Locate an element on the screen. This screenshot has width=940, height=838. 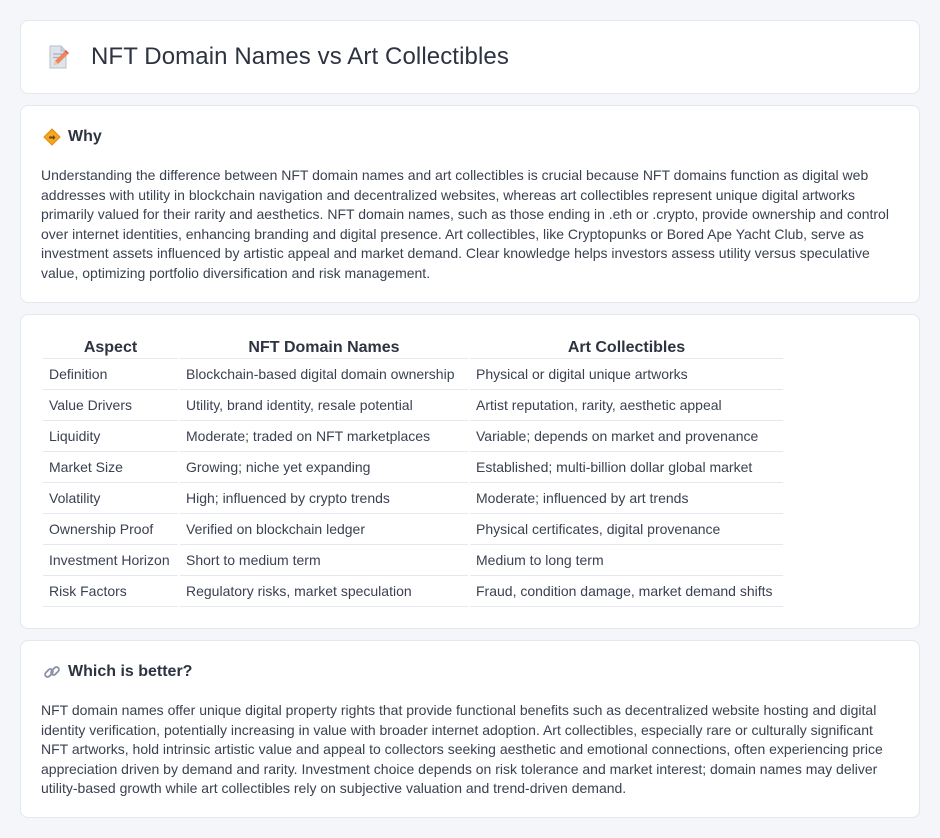
nft-domain-cell: High; influenced by crypto trends is located at coordinates (324, 498).